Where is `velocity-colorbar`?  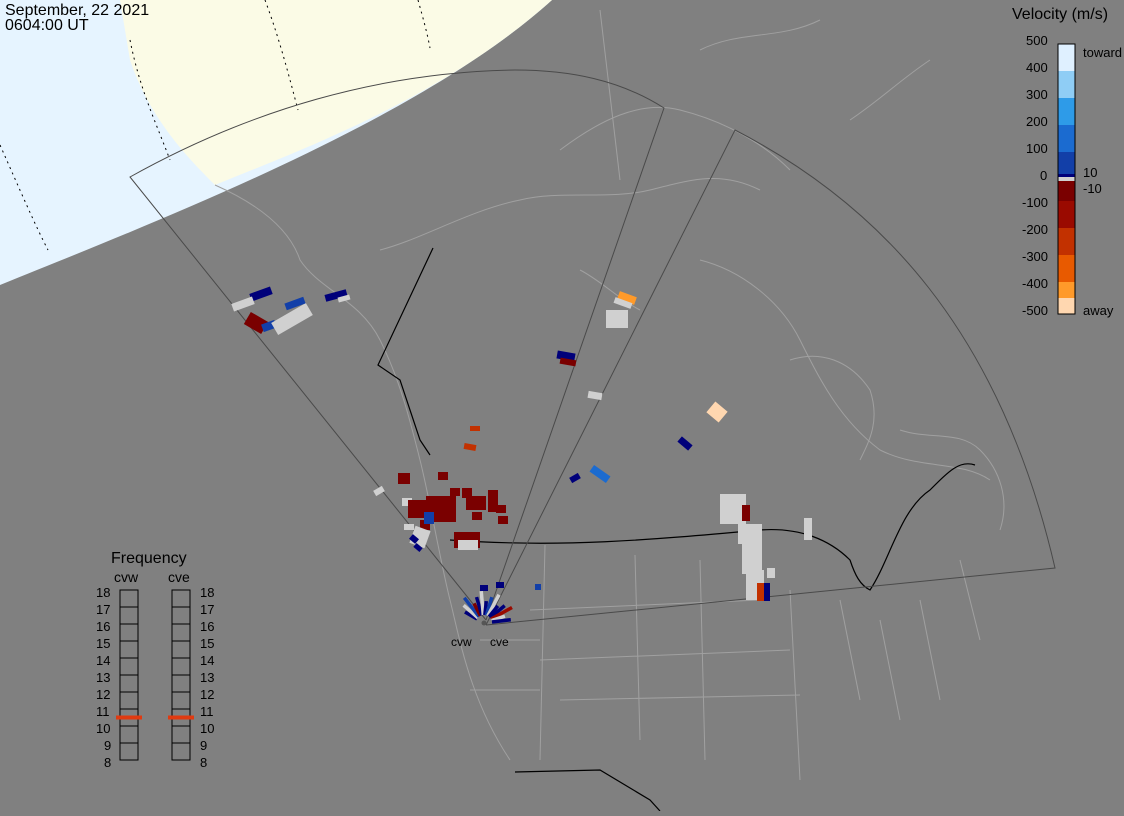
velocity-colorbar is located at coordinates (1066, 179).